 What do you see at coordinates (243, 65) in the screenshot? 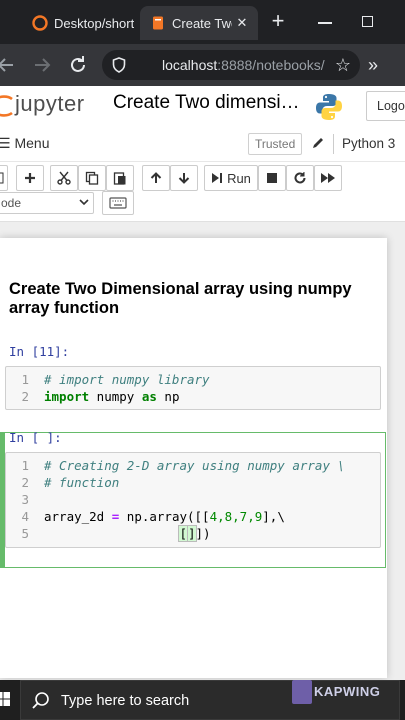
I see `url-text: localhost:8888/notebooks/` at bounding box center [243, 65].